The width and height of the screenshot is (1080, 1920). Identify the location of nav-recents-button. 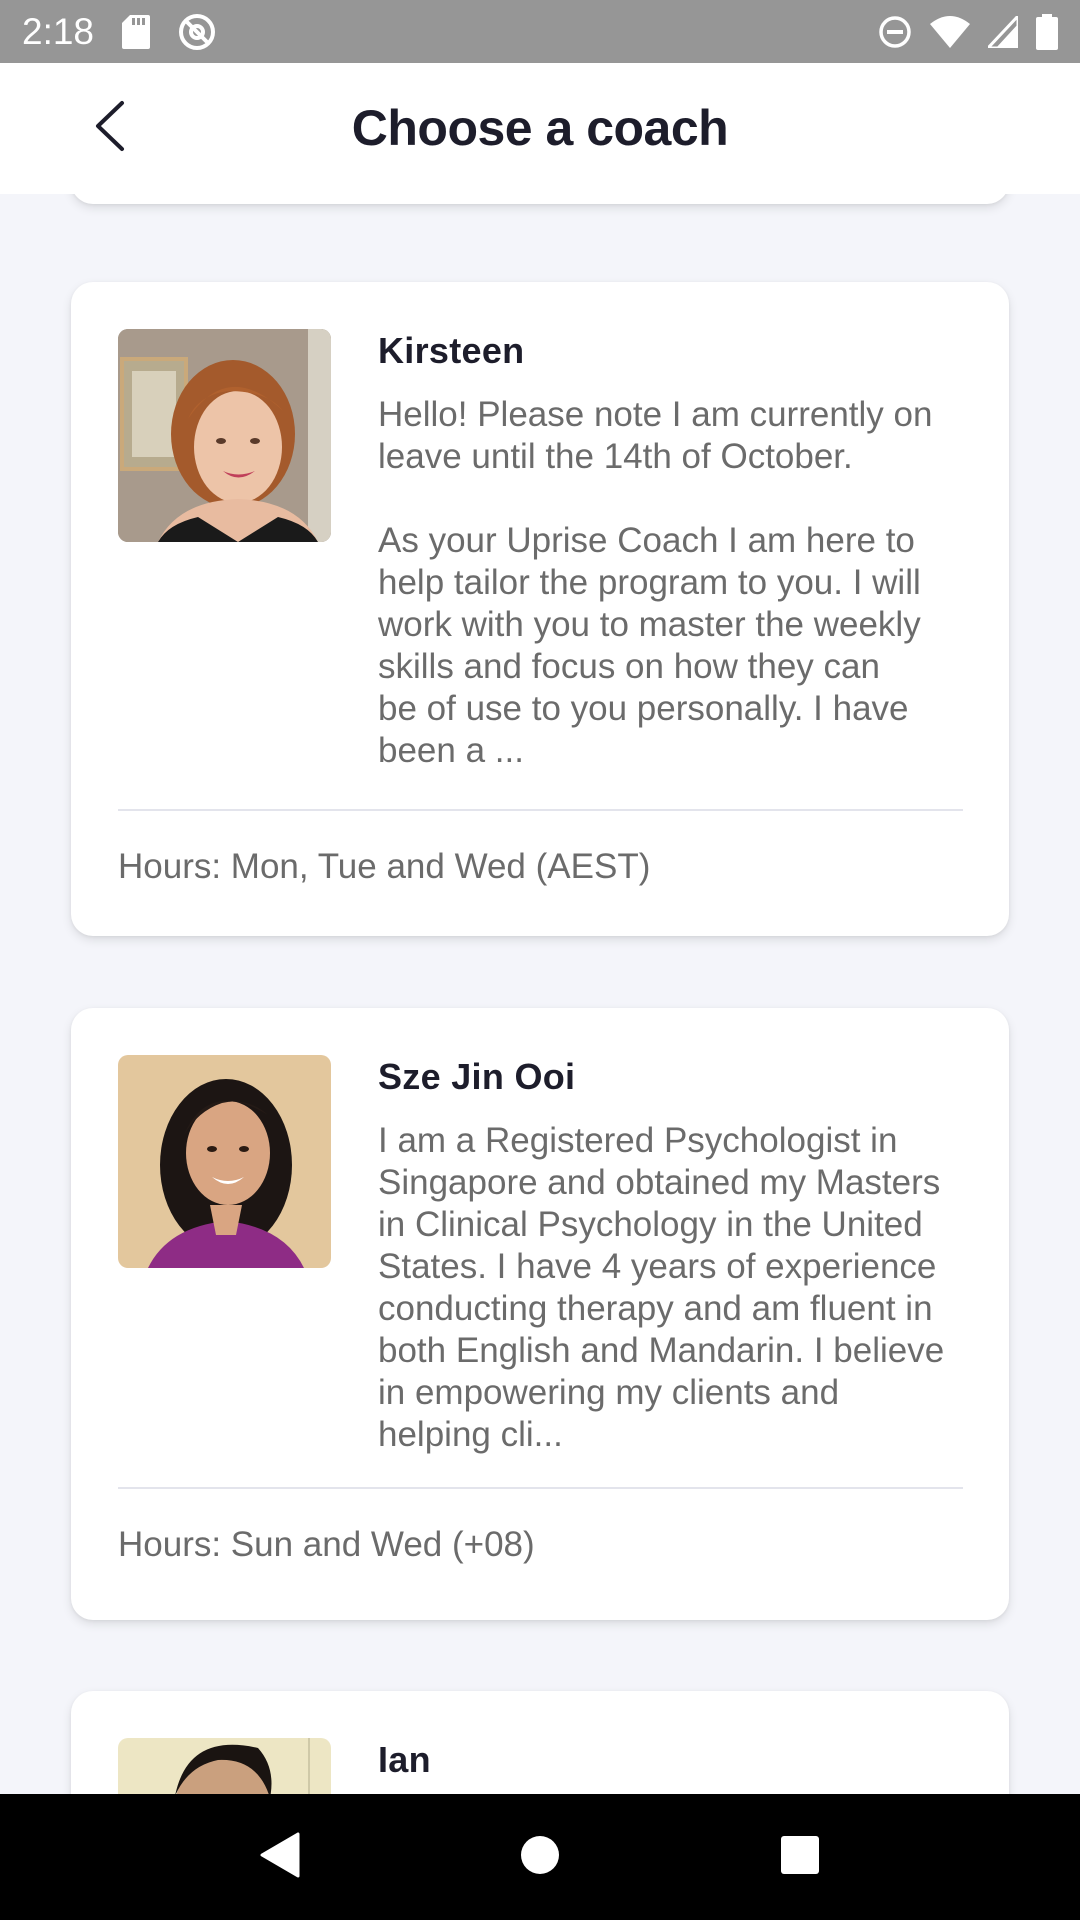
(800, 1857).